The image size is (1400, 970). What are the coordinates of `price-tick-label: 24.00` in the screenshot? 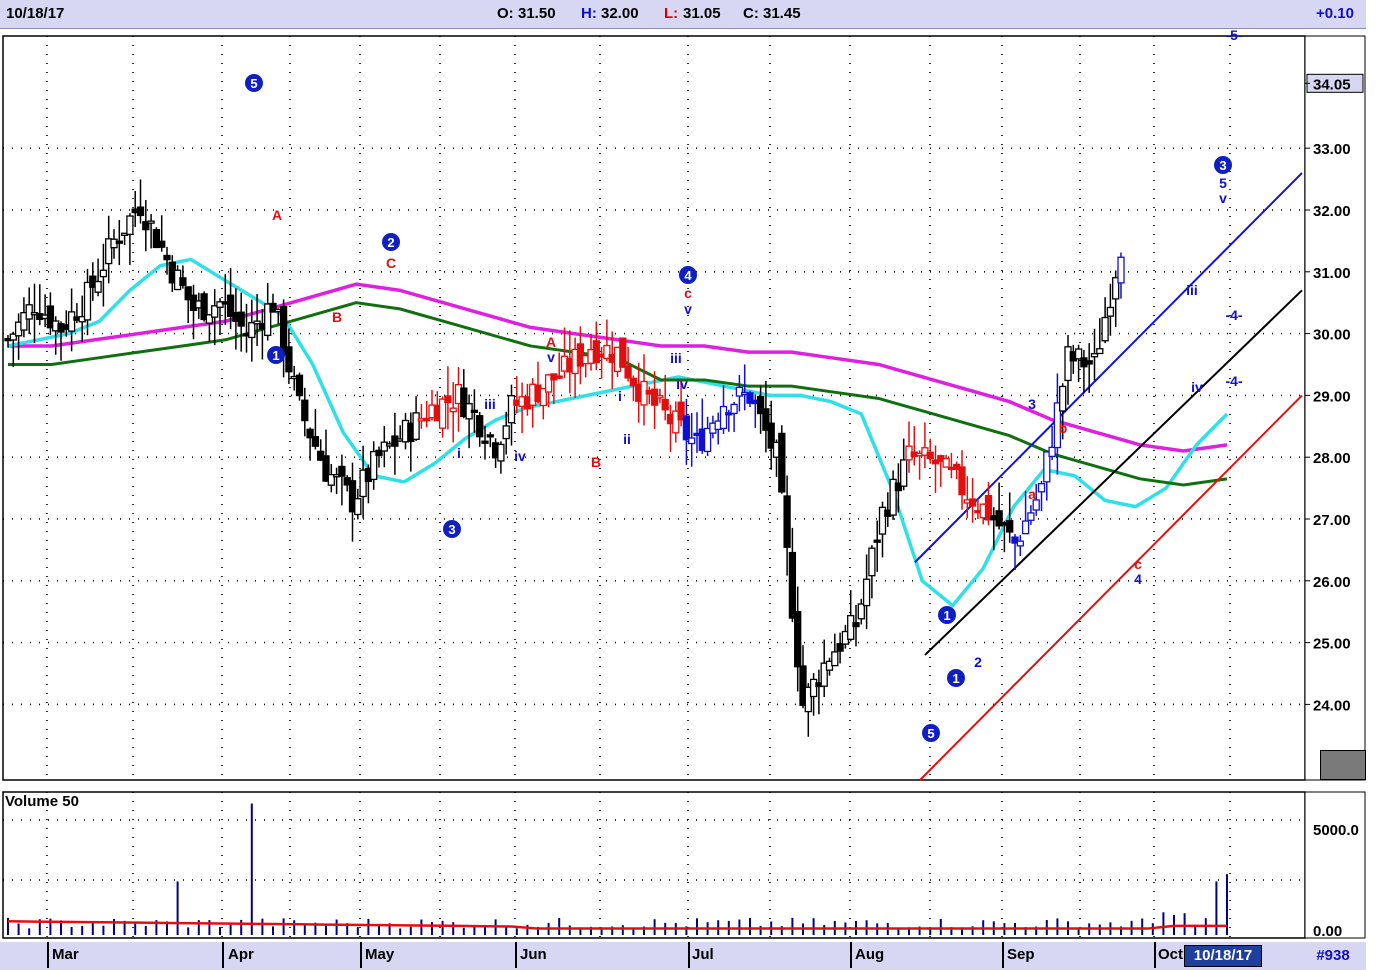 It's located at (1332, 705).